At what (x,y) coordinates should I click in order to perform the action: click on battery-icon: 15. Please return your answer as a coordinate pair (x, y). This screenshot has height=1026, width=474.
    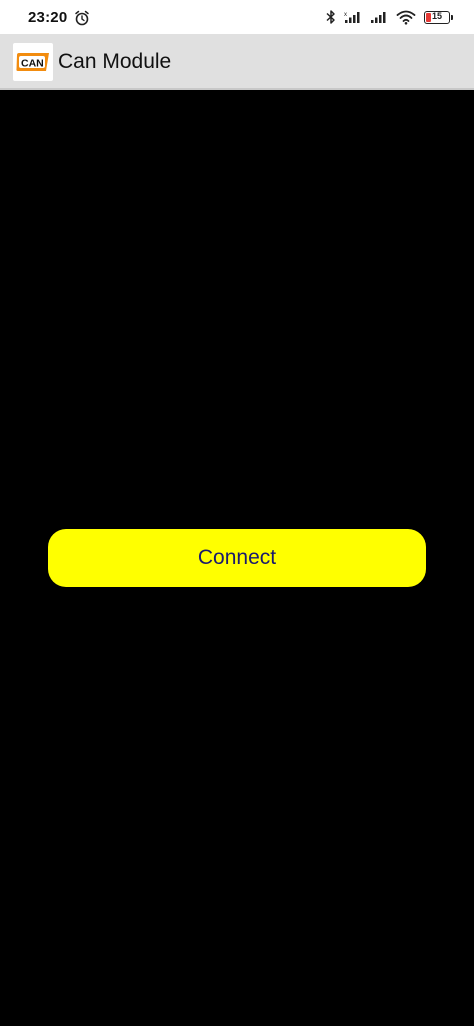
    Looking at the image, I should click on (438, 17).